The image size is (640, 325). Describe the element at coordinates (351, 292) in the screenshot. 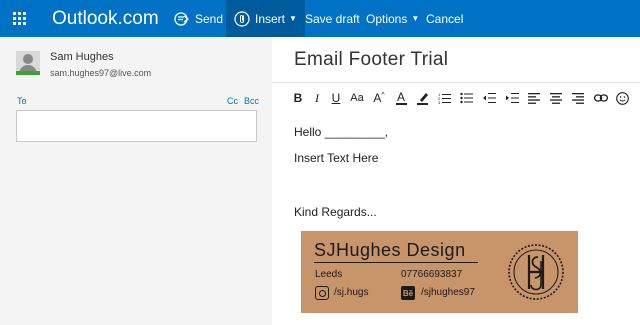

I see `signature-instagram: /sj.hugs` at that location.